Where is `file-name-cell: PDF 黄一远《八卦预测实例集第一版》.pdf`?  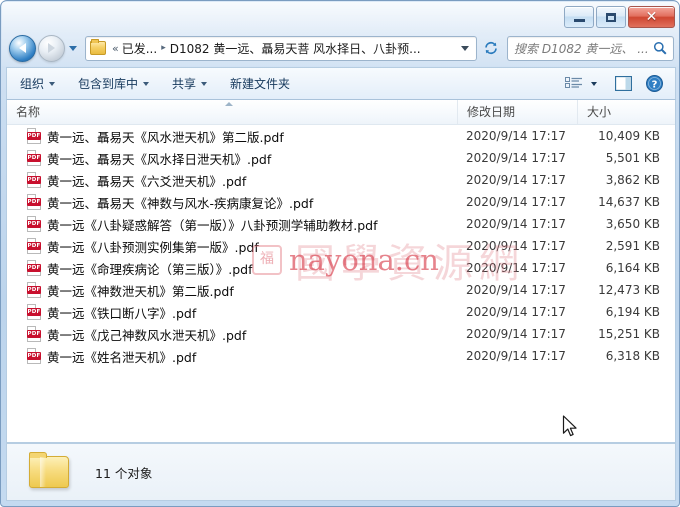 file-name-cell: PDF 黄一远《八卦预测实例集第一版》.pdf is located at coordinates (232, 246).